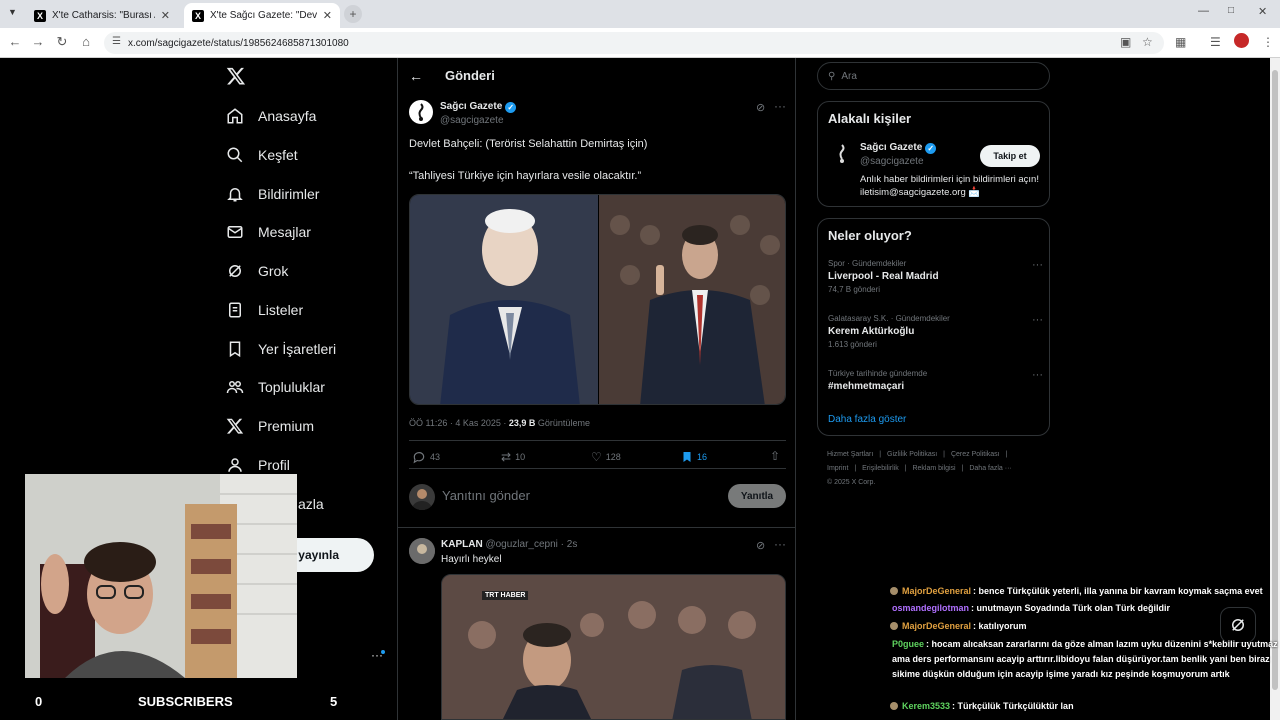  What do you see at coordinates (281, 349) in the screenshot?
I see `nav-item-bookmarks: Yer İşaretleri` at bounding box center [281, 349].